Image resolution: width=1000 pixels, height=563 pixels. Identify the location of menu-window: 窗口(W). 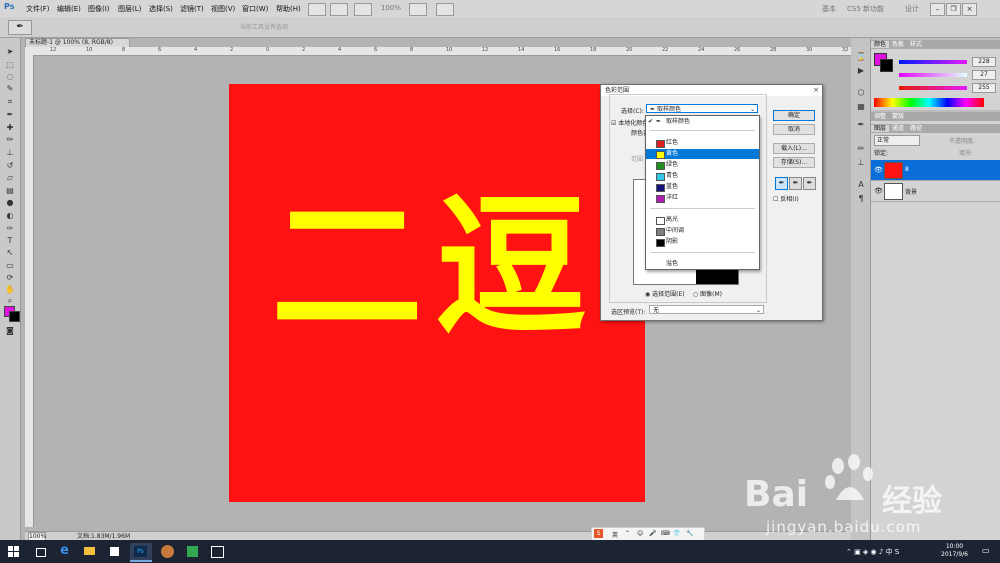
(255, 9).